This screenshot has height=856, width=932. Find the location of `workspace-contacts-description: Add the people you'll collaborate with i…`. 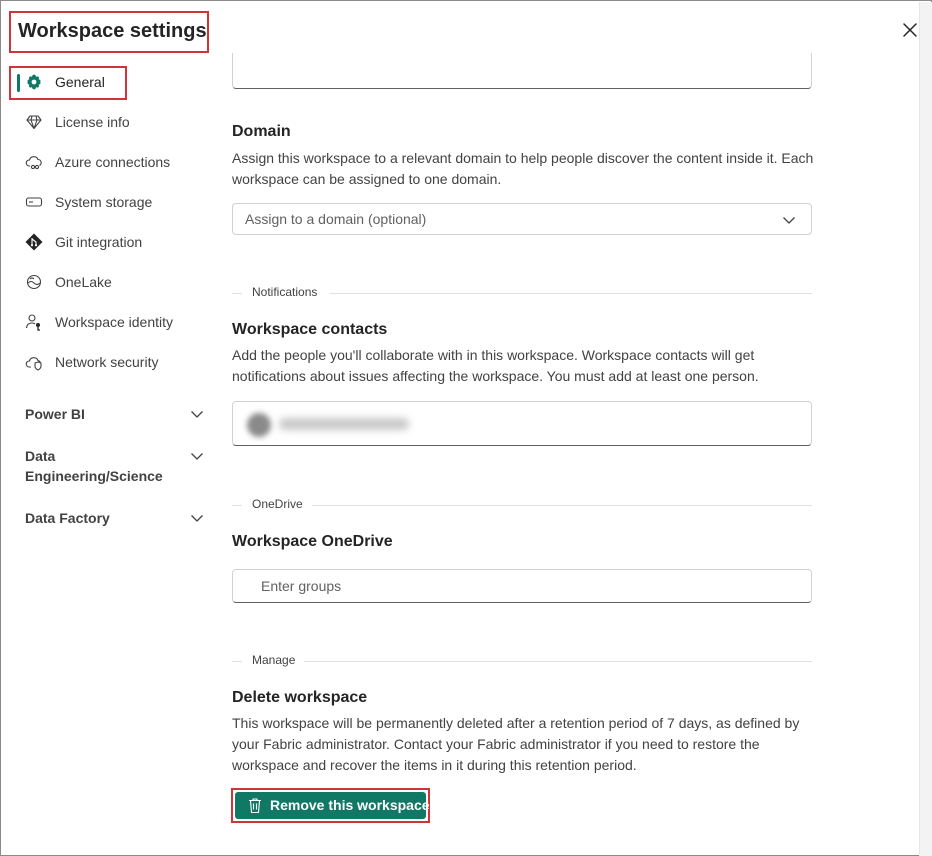

workspace-contacts-description: Add the people you'll collaborate with i… is located at coordinates (495, 365).